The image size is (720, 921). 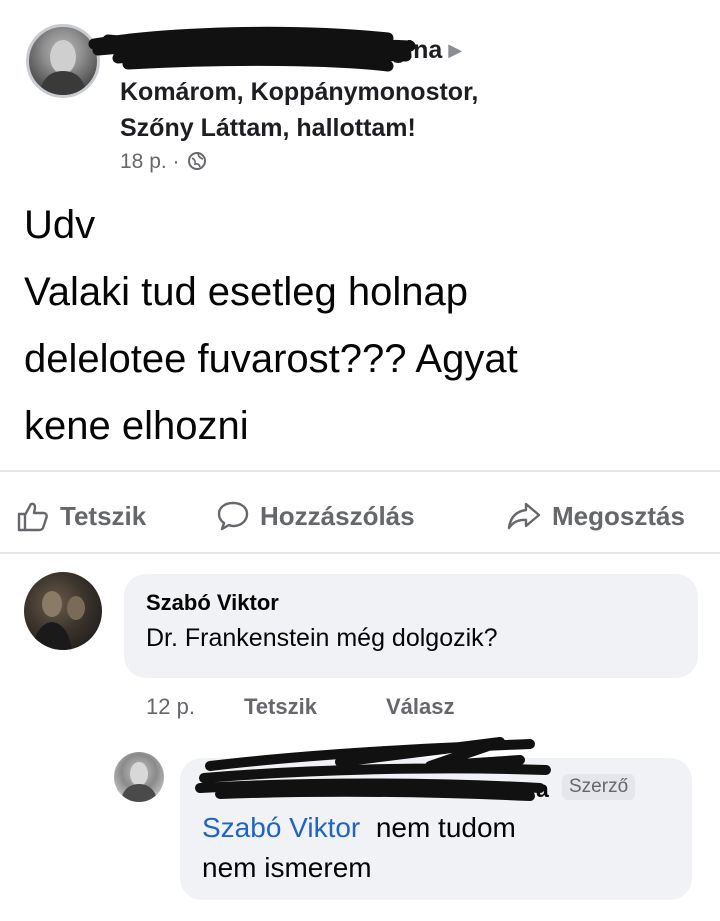 I want to click on post-author-avatar, so click(x=63, y=61).